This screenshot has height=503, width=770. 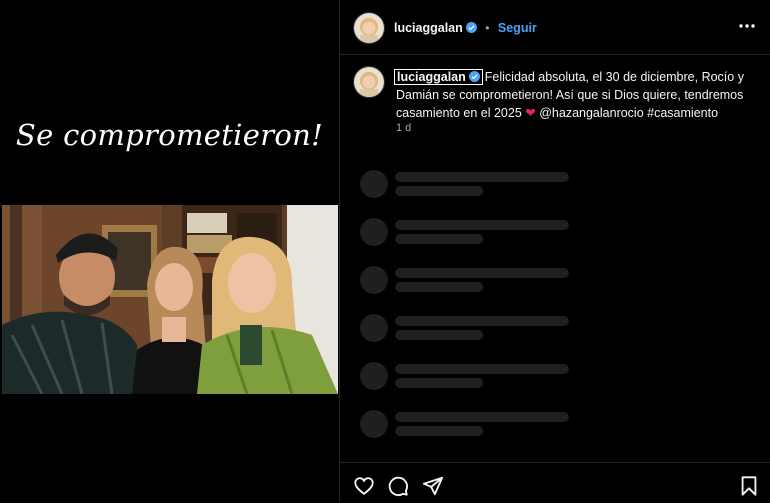 What do you see at coordinates (530, 113) in the screenshot?
I see `heart-emoji-icon: ❤` at bounding box center [530, 113].